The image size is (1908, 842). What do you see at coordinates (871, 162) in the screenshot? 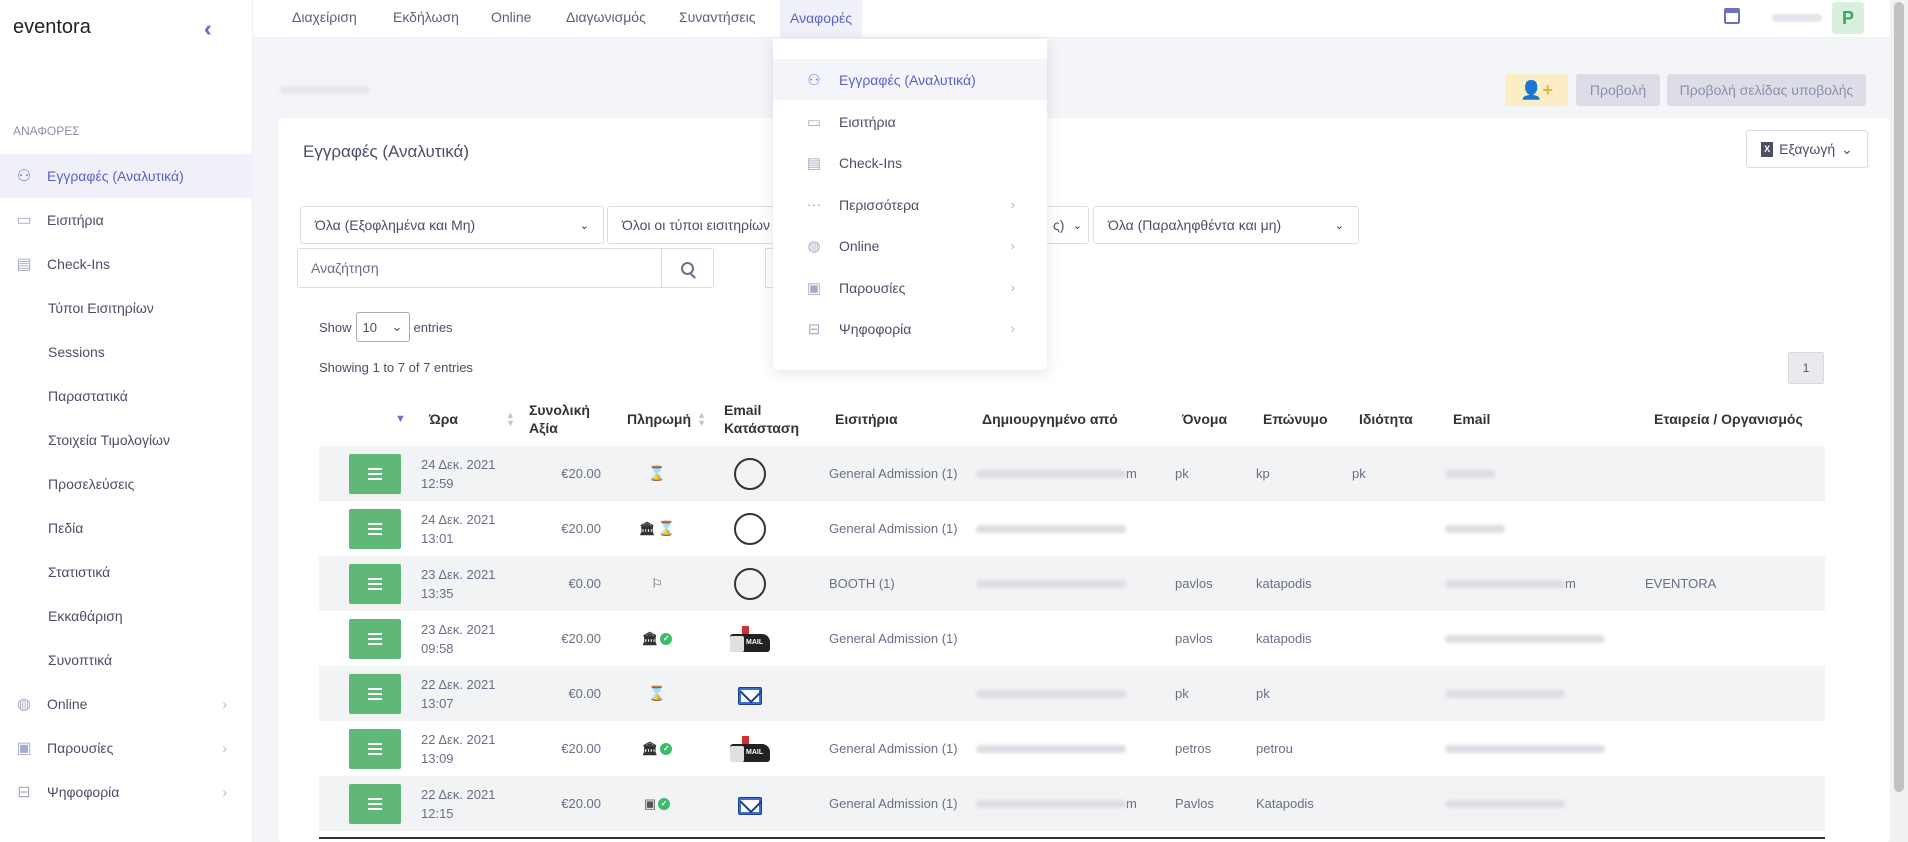
I see `dropdown-item-label: Check-Ins` at bounding box center [871, 162].